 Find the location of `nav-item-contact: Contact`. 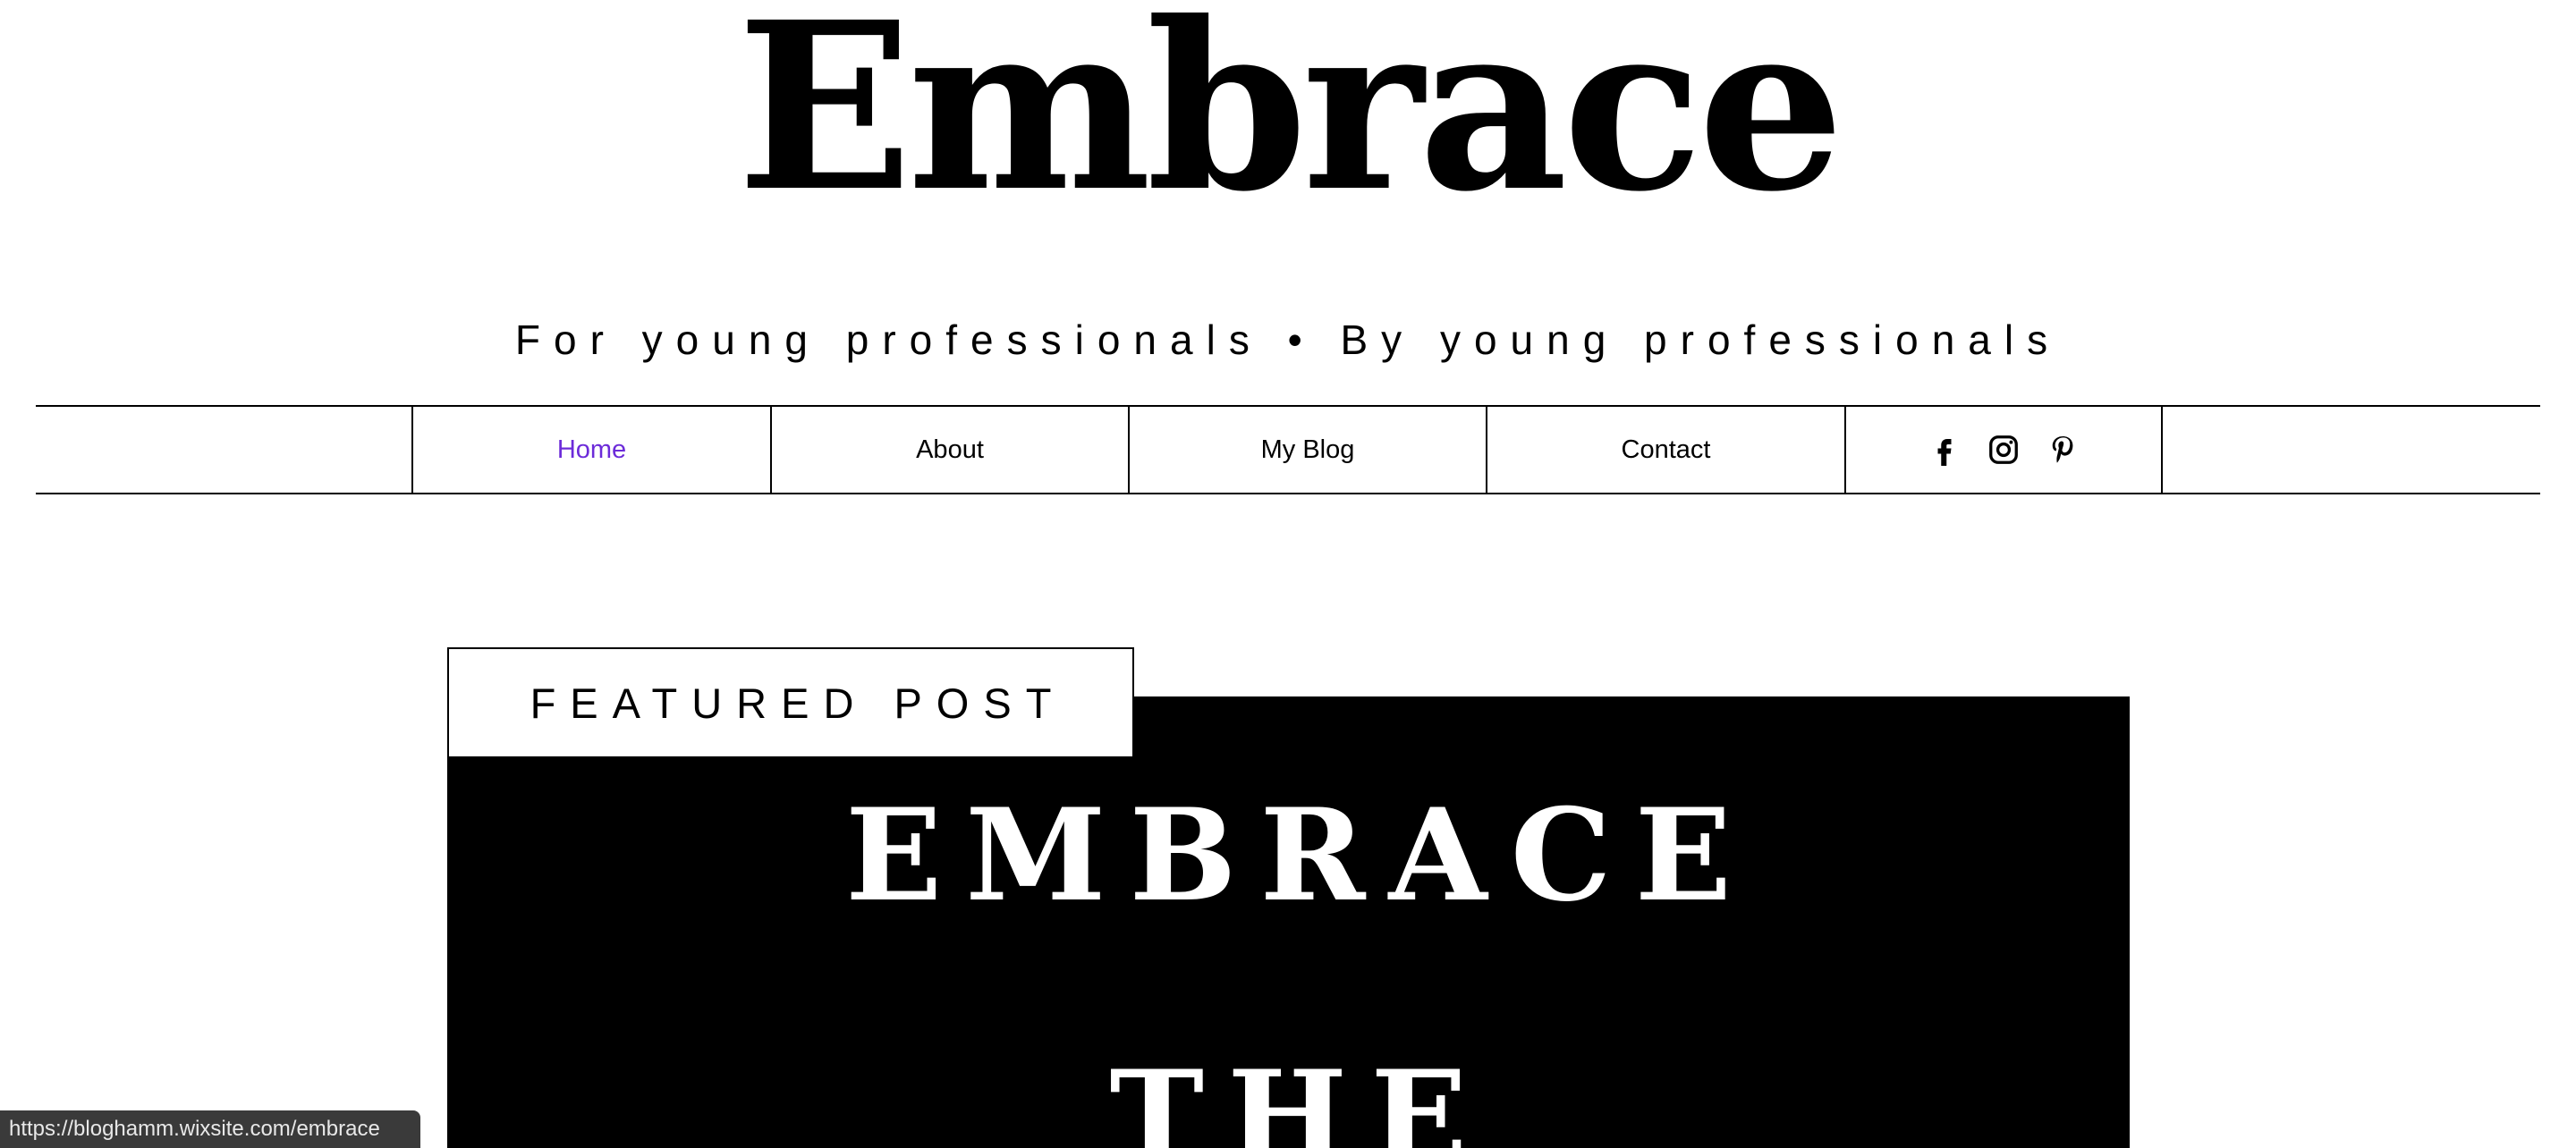

nav-item-contact: Contact is located at coordinates (1665, 449).